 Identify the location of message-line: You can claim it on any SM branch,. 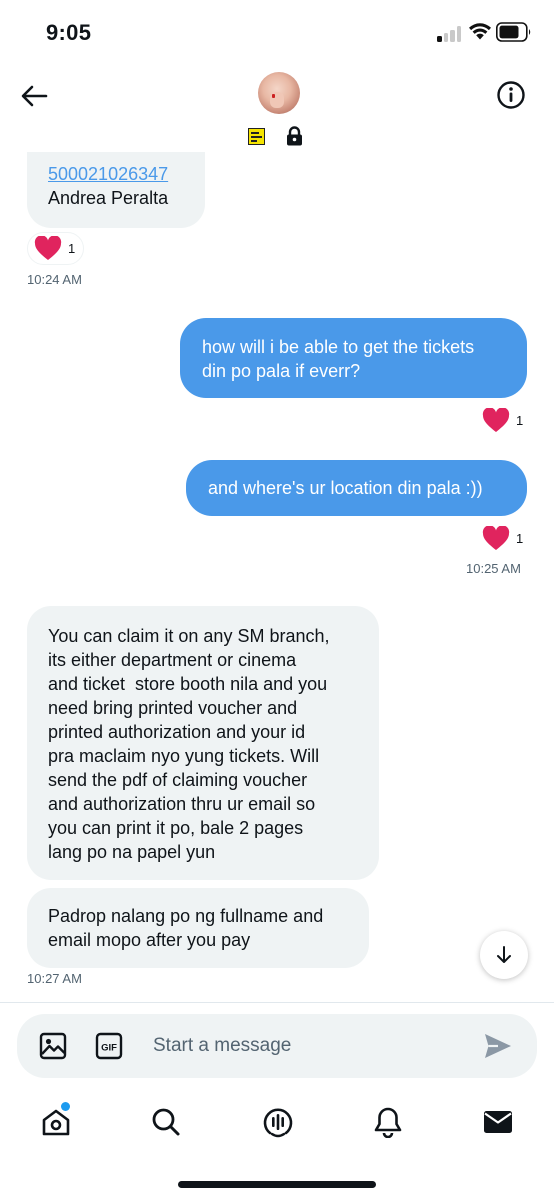
(189, 636).